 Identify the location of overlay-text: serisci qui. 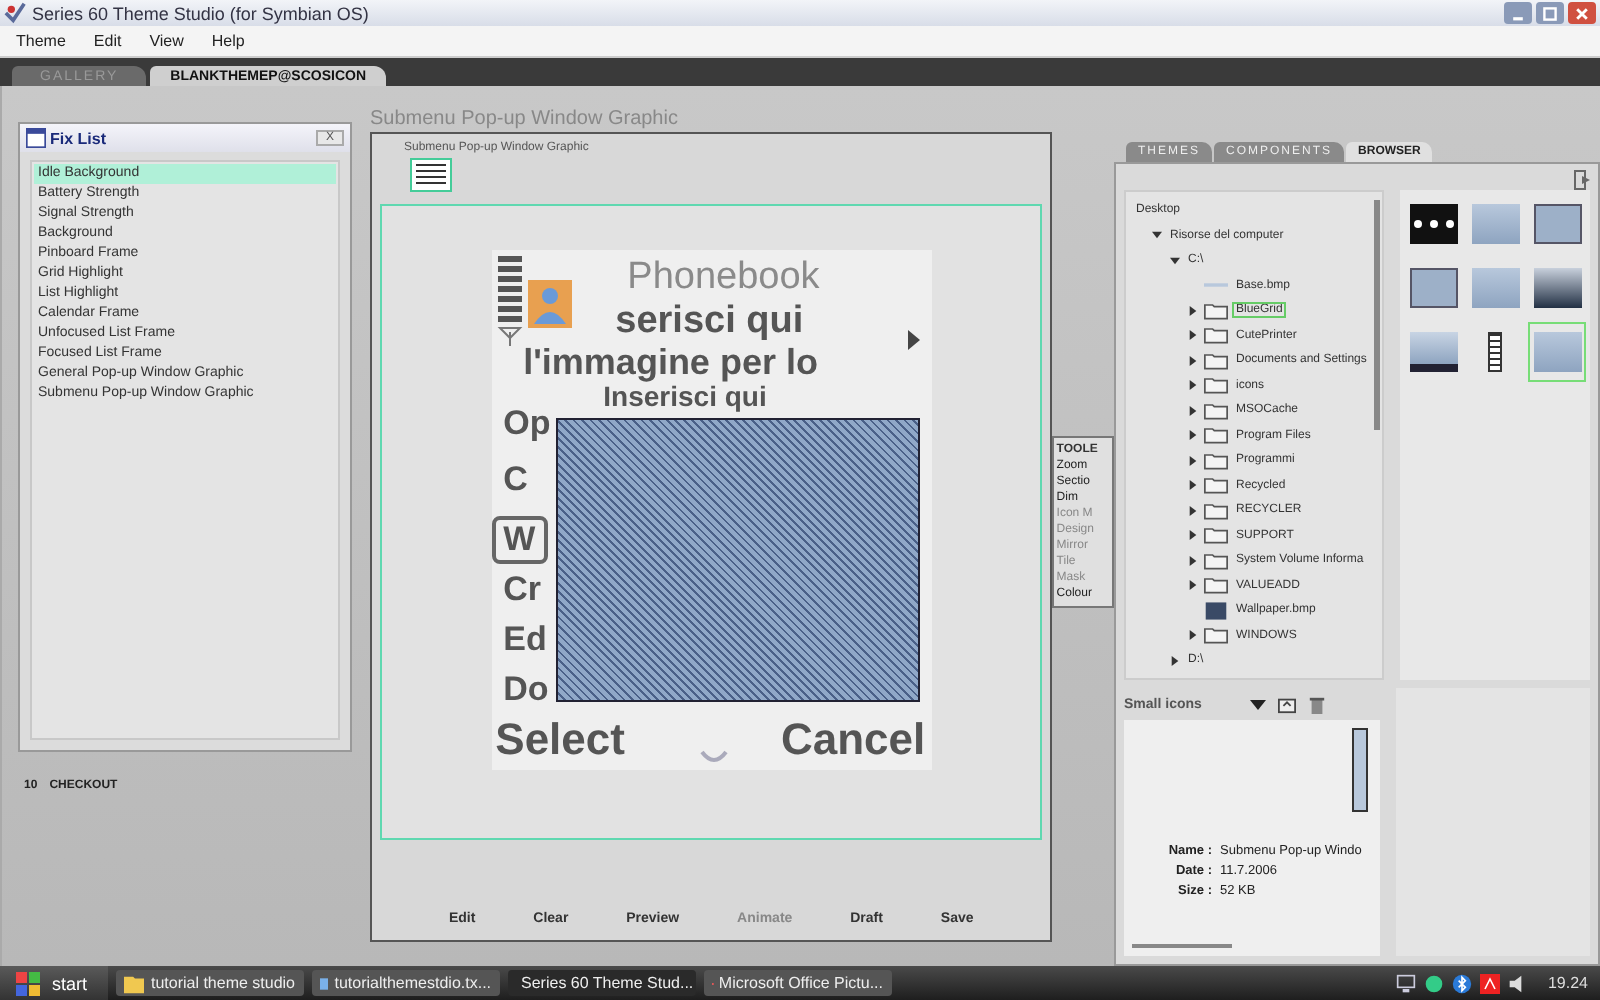
(709, 322).